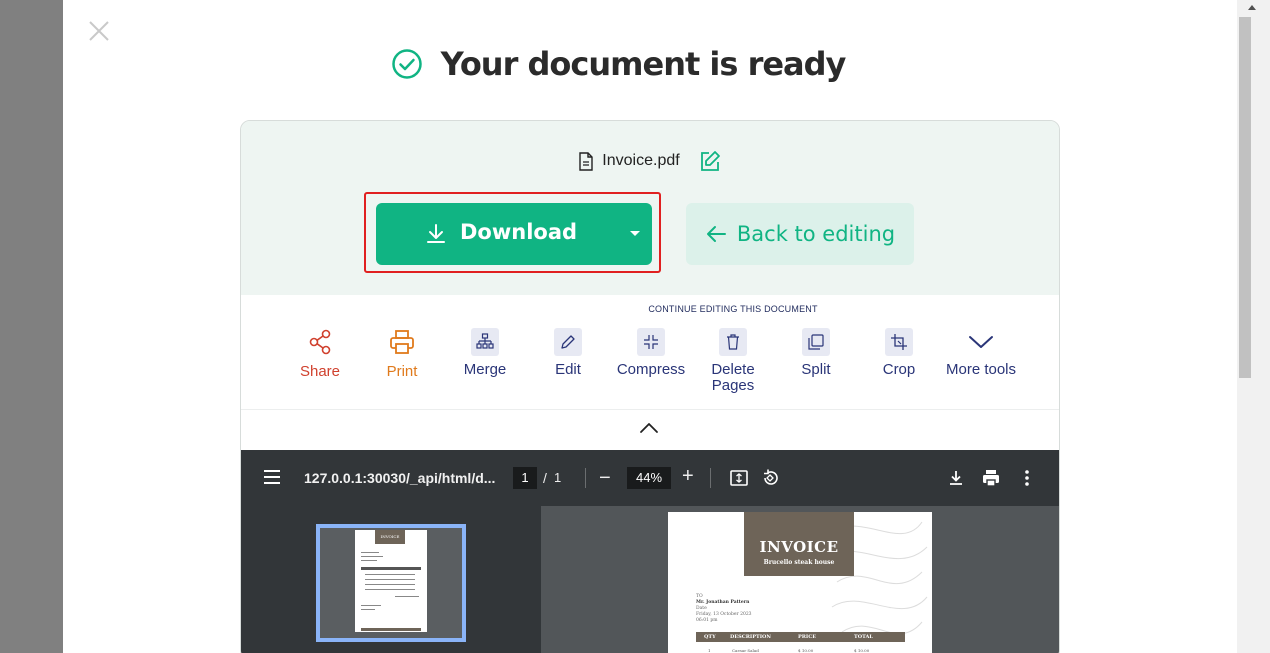 The image size is (1270, 653). Describe the element at coordinates (733, 377) in the screenshot. I see `tool-label: Delete Pages` at that location.